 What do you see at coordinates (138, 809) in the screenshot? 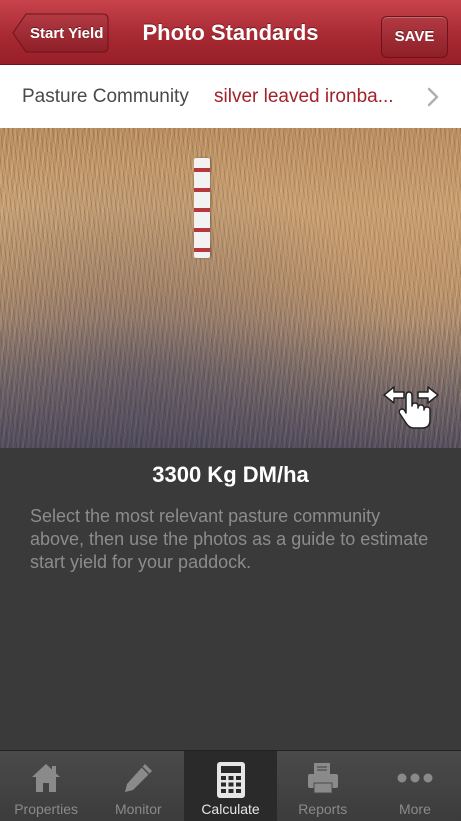
I see `tab-monitor-label: Monitor` at bounding box center [138, 809].